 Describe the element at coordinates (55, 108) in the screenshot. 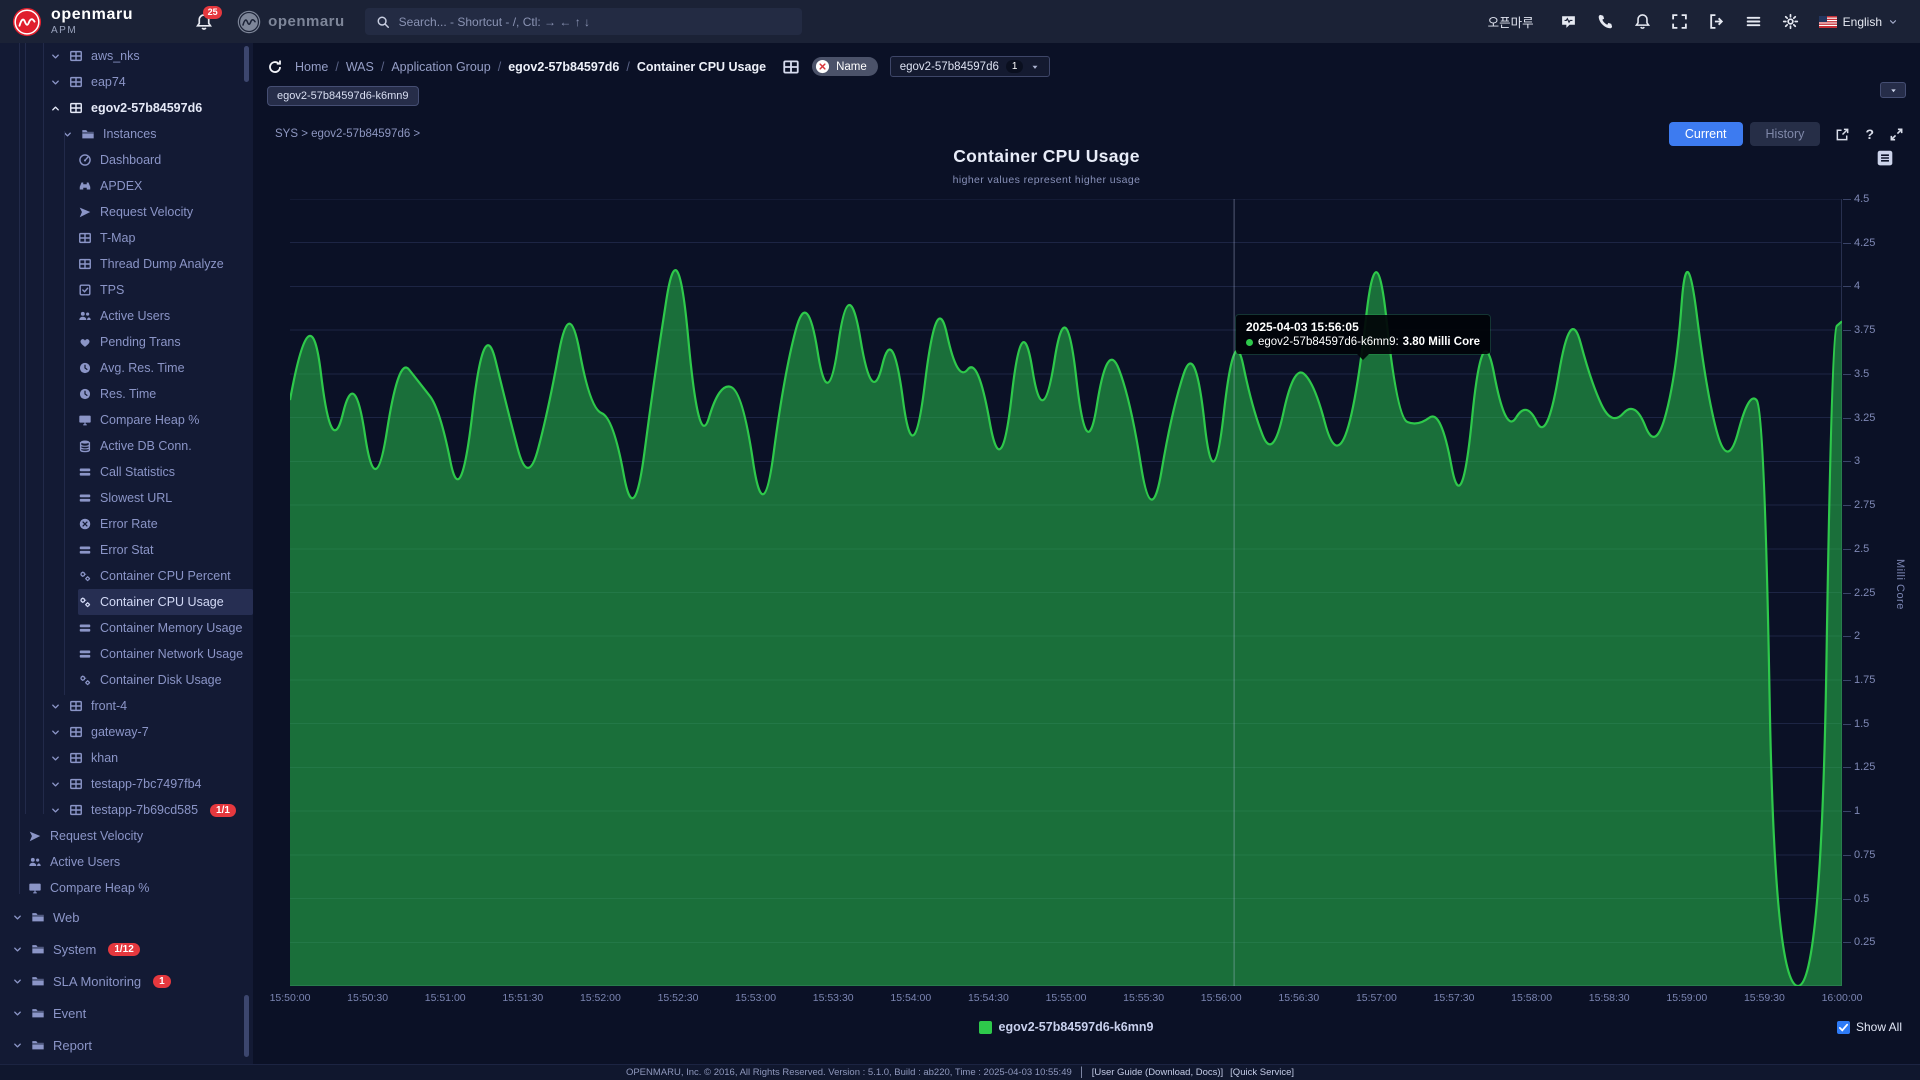

I see `chevron-up-icon` at that location.